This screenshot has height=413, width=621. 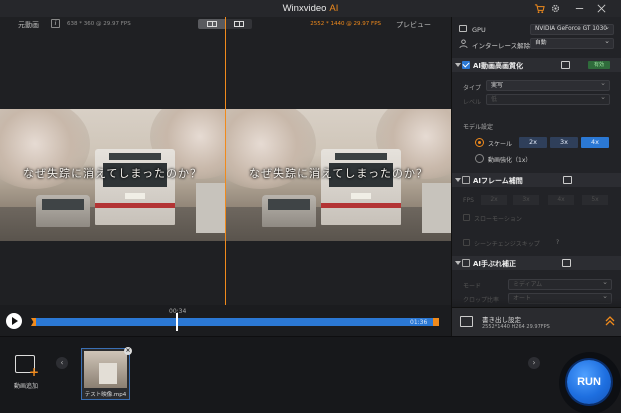 I want to click on thumbnail-image, so click(x=105, y=369).